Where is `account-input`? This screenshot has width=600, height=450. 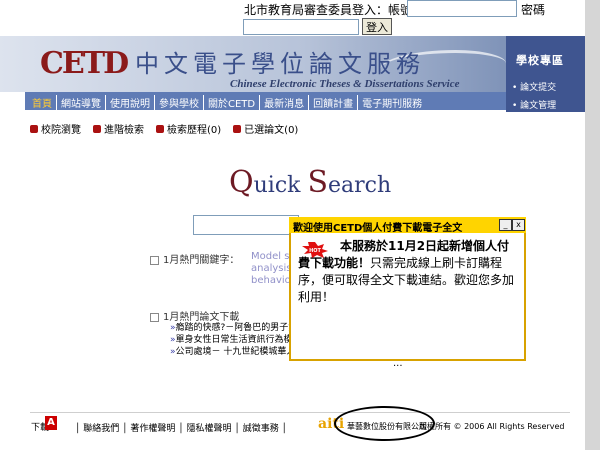 account-input is located at coordinates (462, 8).